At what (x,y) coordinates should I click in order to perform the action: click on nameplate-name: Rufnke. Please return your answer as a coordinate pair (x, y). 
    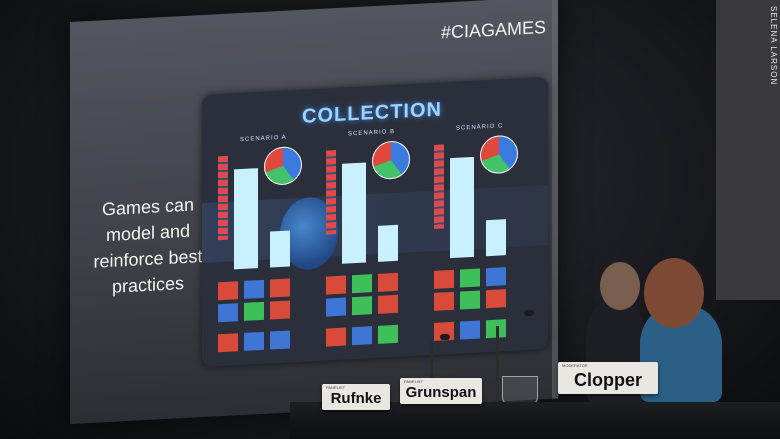
    Looking at the image, I should click on (356, 398).